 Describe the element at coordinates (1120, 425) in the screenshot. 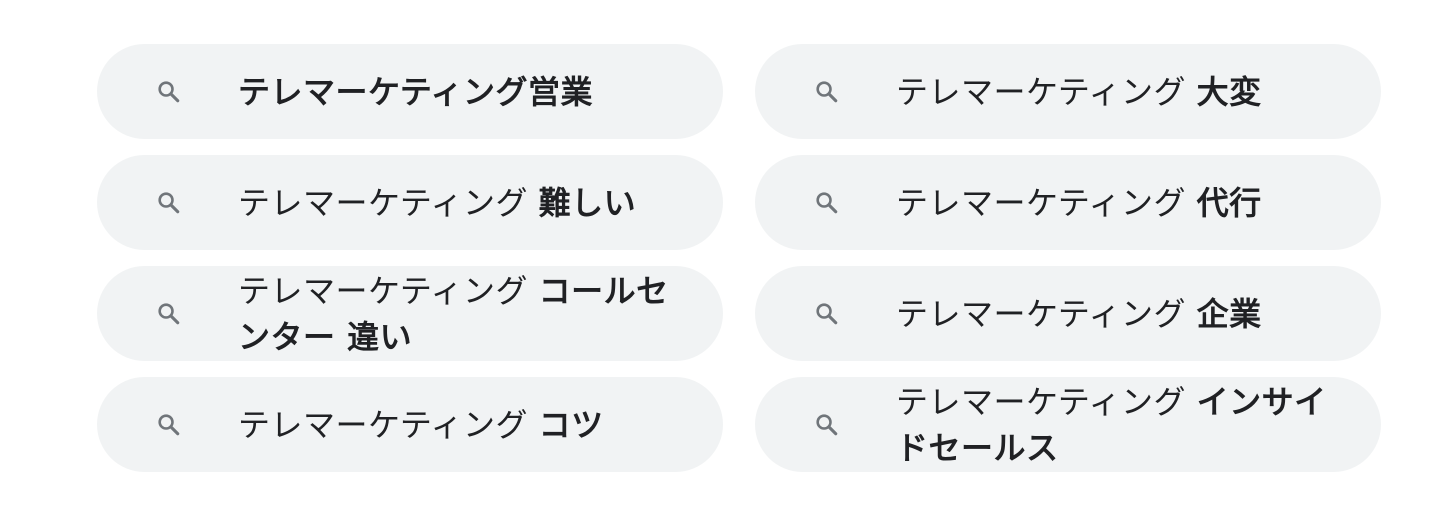

I see `related-search-label: テレマーケティング インサイドセールス` at that location.